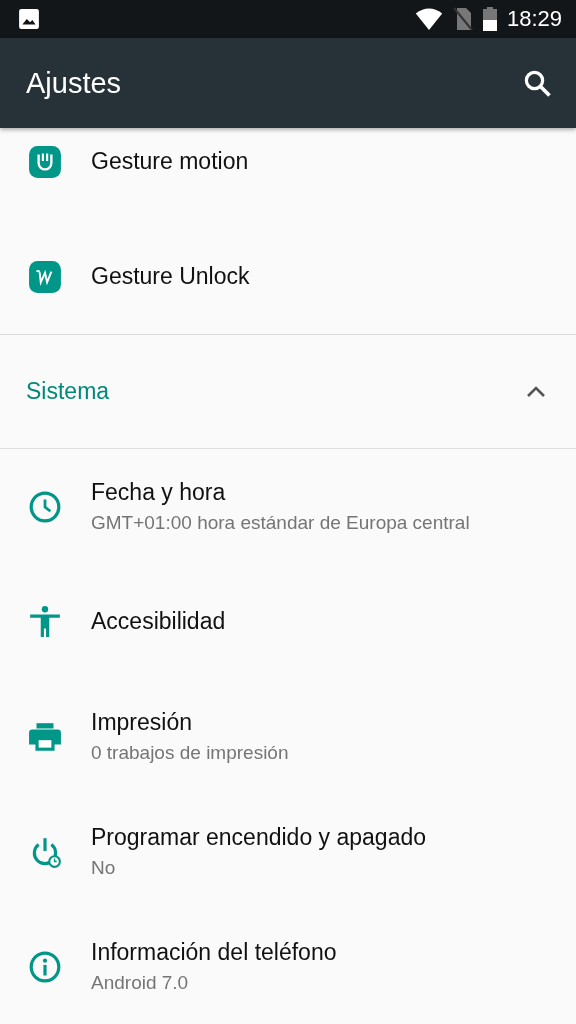  I want to click on item-title: Programar encendido y apagado, so click(258, 837).